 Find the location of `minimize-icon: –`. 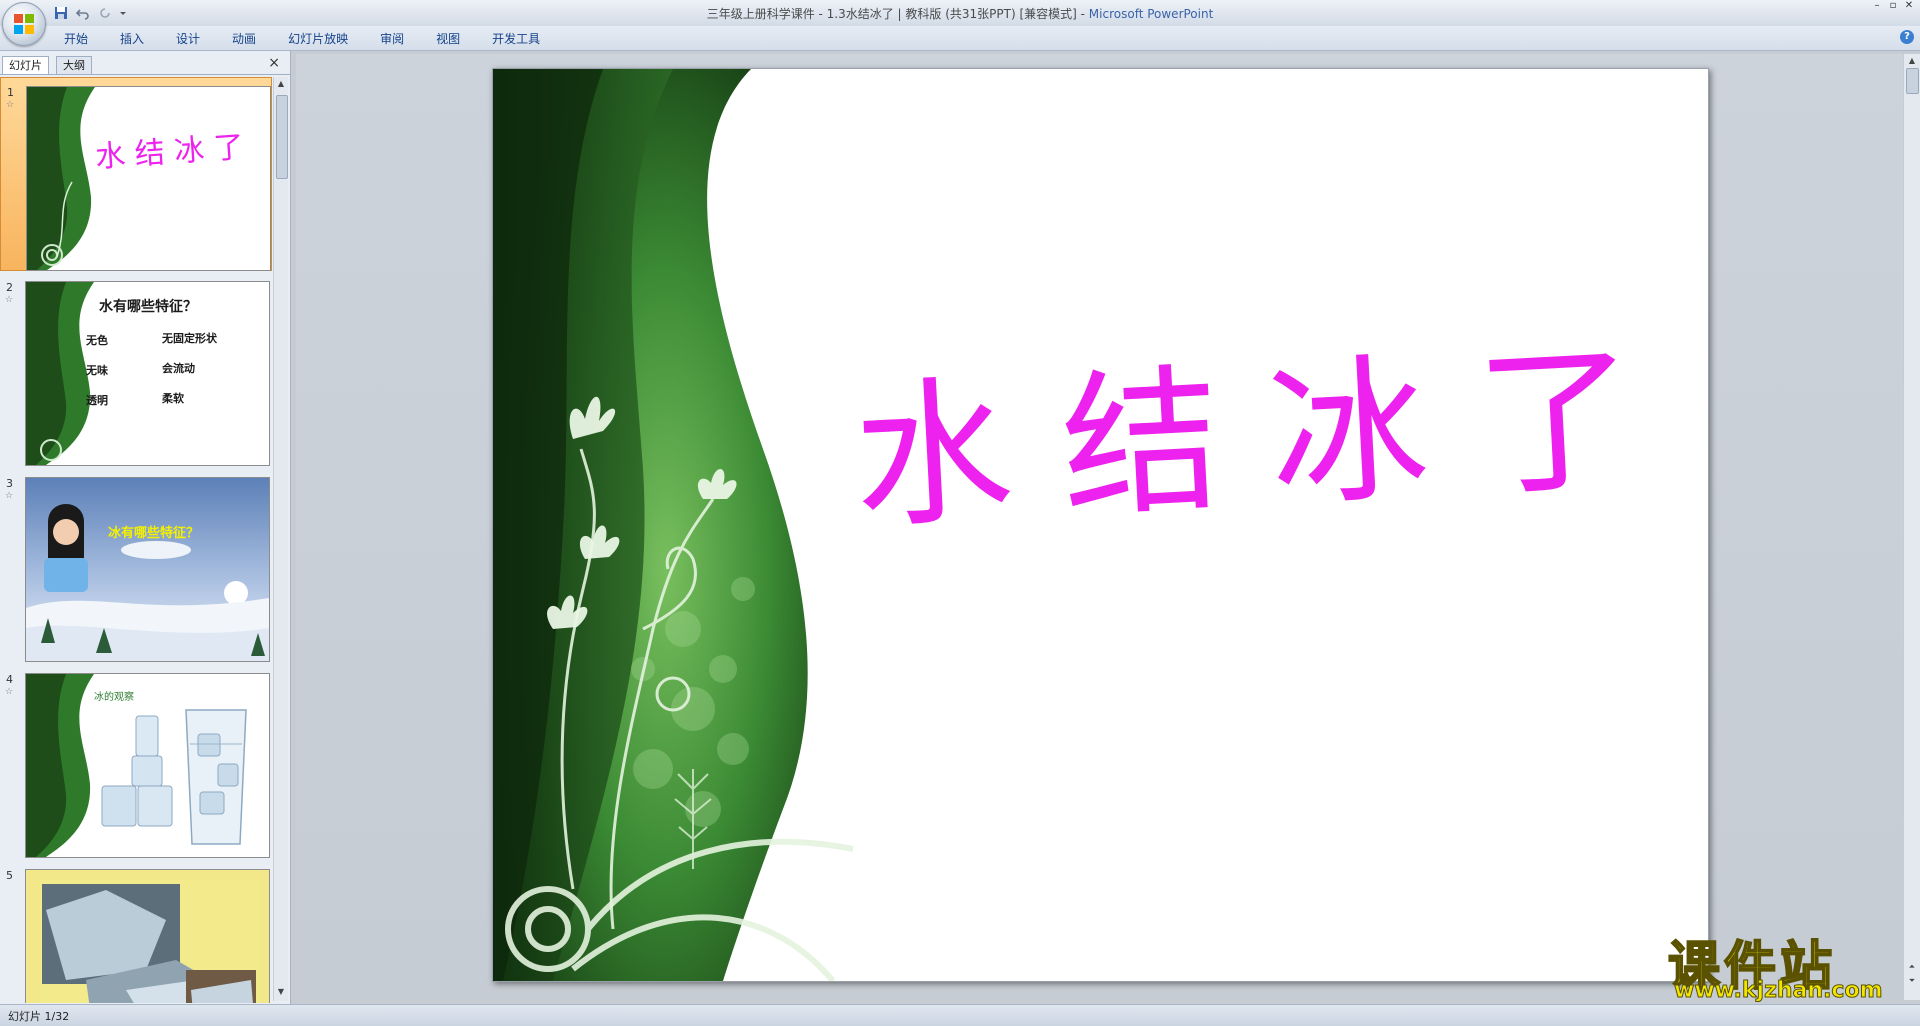

minimize-icon: – is located at coordinates (1877, 6).